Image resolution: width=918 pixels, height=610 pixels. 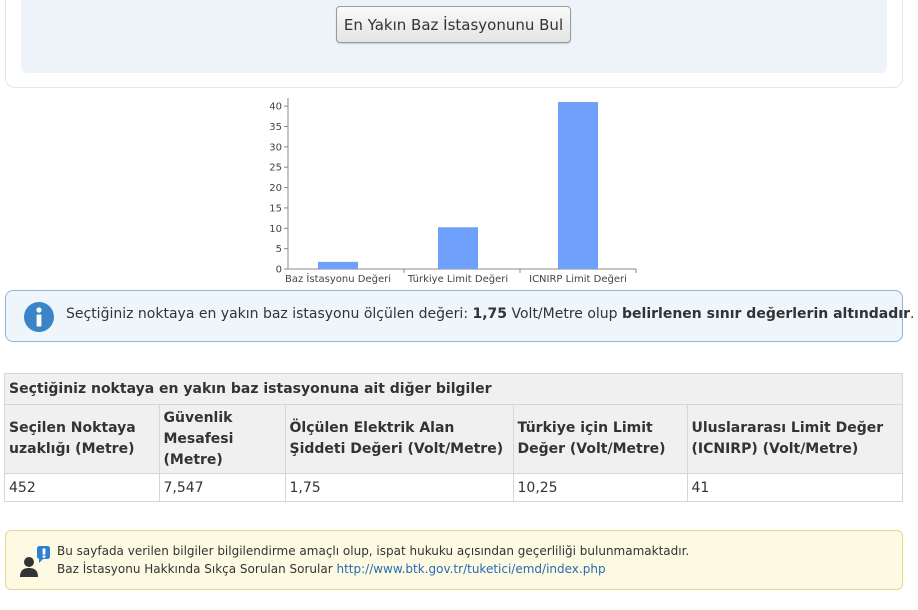 What do you see at coordinates (275, 107) in the screenshot?
I see `y-tick-label: 40` at bounding box center [275, 107].